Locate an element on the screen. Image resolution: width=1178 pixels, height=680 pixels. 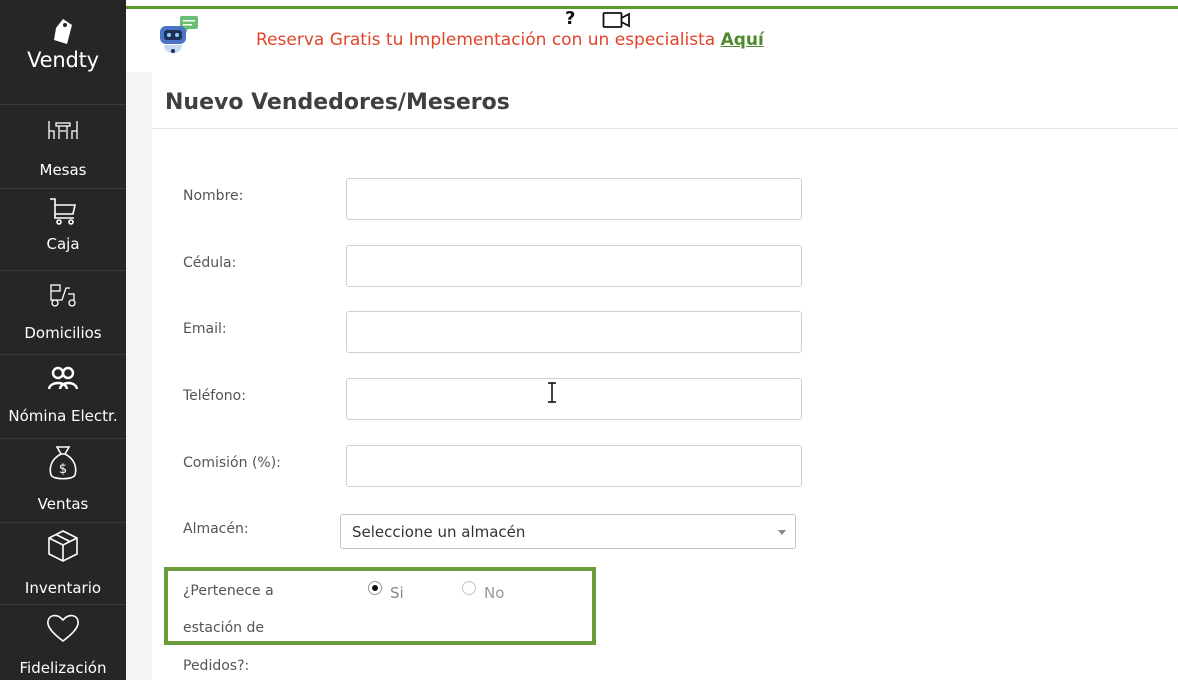
support-bot-icon is located at coordinates (179, 38).